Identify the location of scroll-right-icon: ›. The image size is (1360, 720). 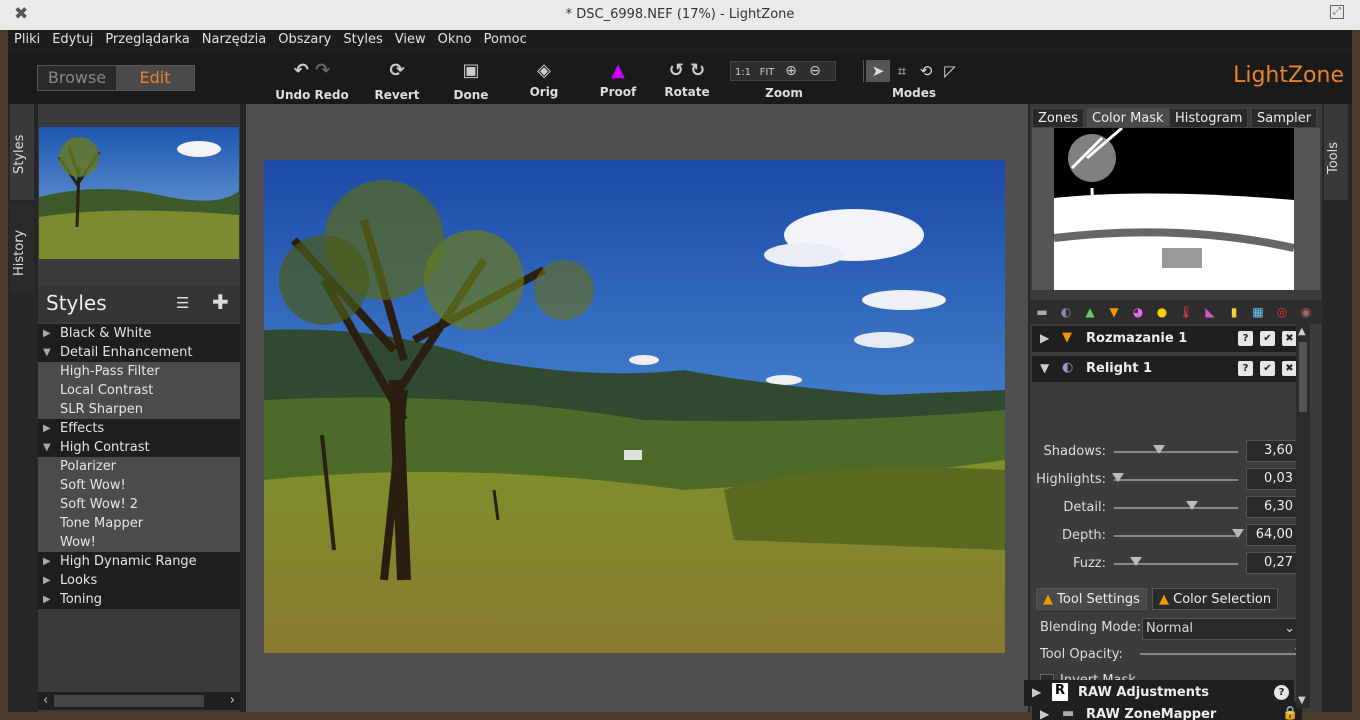
(232, 700).